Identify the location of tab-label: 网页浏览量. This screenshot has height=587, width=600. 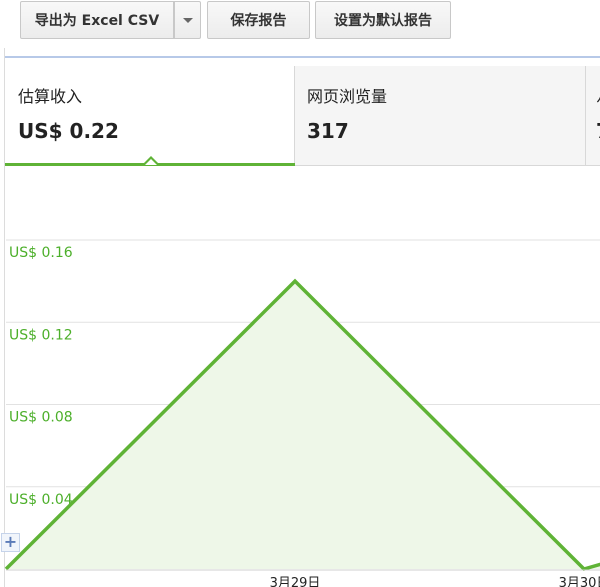
(347, 96).